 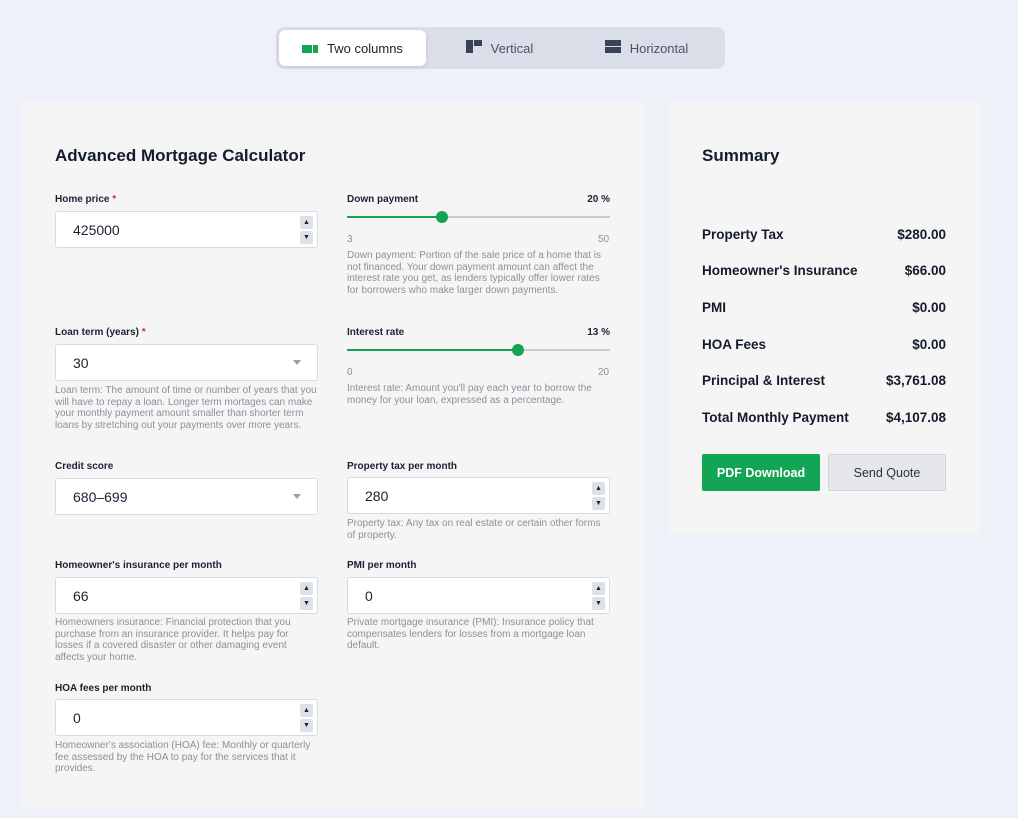 What do you see at coordinates (478, 495) in the screenshot?
I see `property-tax-input: 280 ▲ ▼` at bounding box center [478, 495].